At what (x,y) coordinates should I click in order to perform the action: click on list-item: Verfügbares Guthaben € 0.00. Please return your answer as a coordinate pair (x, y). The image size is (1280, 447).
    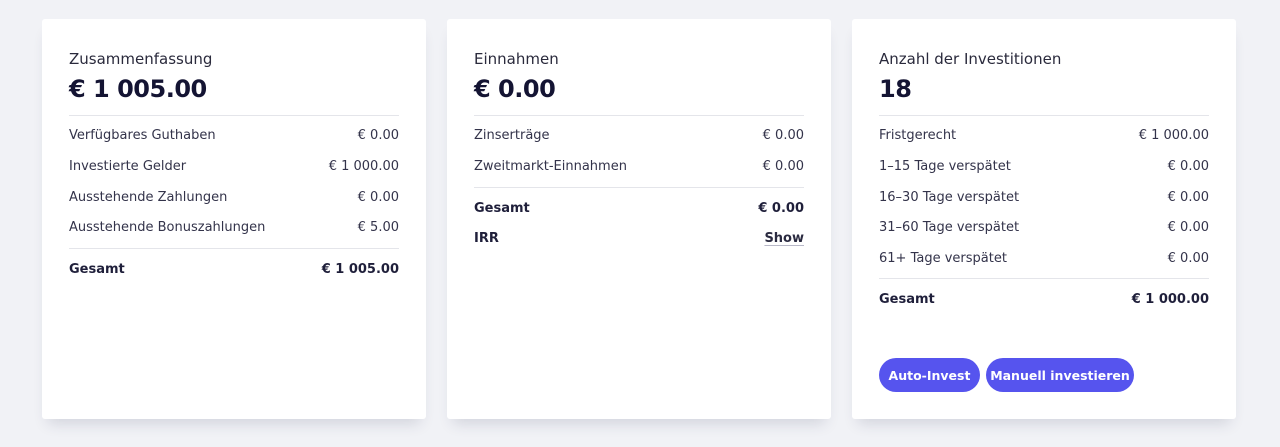
    Looking at the image, I should click on (234, 135).